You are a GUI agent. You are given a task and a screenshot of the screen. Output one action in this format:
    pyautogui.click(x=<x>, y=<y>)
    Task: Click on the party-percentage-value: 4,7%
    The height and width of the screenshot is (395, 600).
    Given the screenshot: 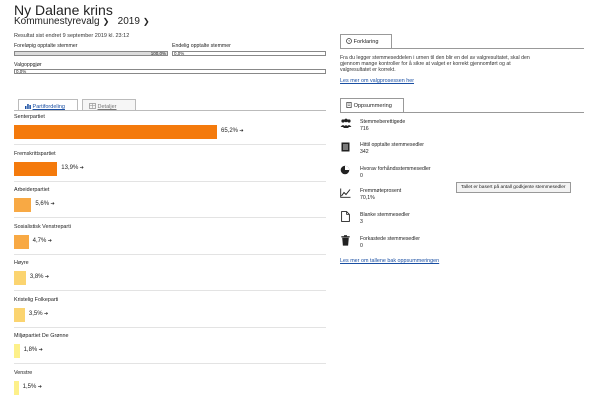 What is the action you would take?
    pyautogui.click(x=39, y=240)
    